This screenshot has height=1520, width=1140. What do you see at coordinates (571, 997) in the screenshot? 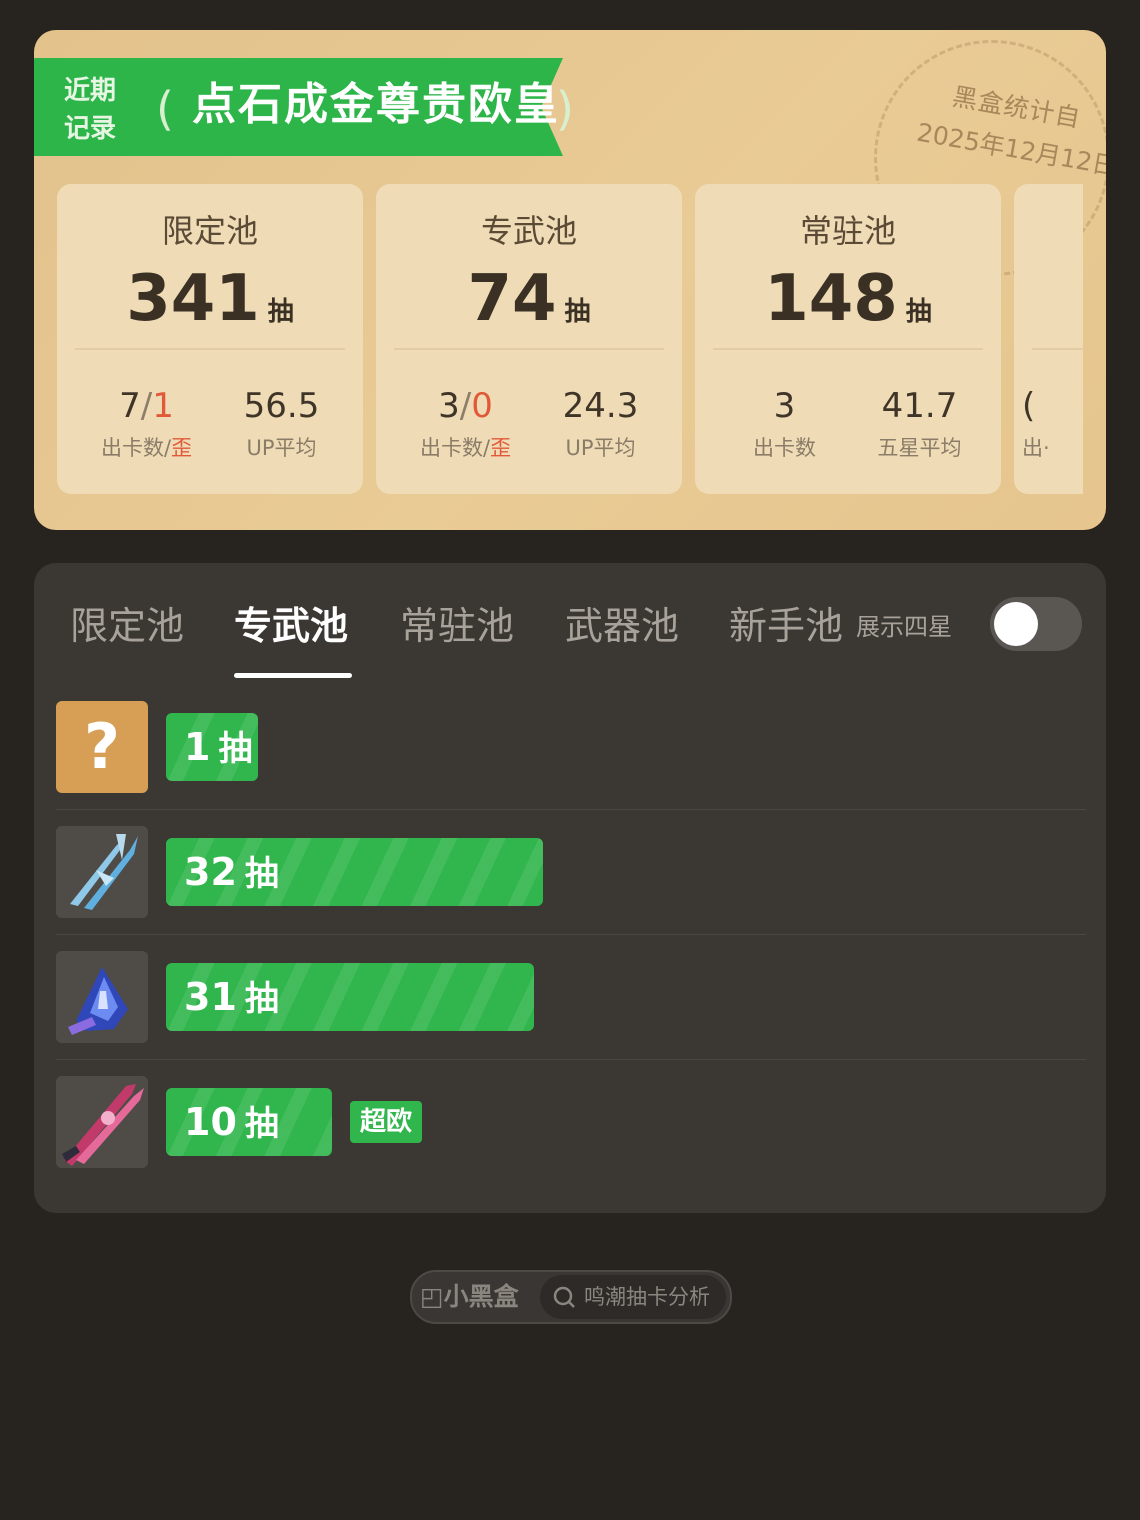
I see `pull-row: 31 抽` at bounding box center [571, 997].